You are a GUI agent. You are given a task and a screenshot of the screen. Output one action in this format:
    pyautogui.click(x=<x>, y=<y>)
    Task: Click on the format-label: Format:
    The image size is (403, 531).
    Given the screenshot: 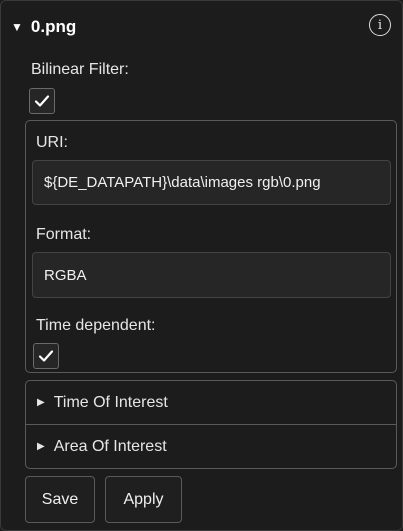 What is the action you would take?
    pyautogui.click(x=64, y=234)
    